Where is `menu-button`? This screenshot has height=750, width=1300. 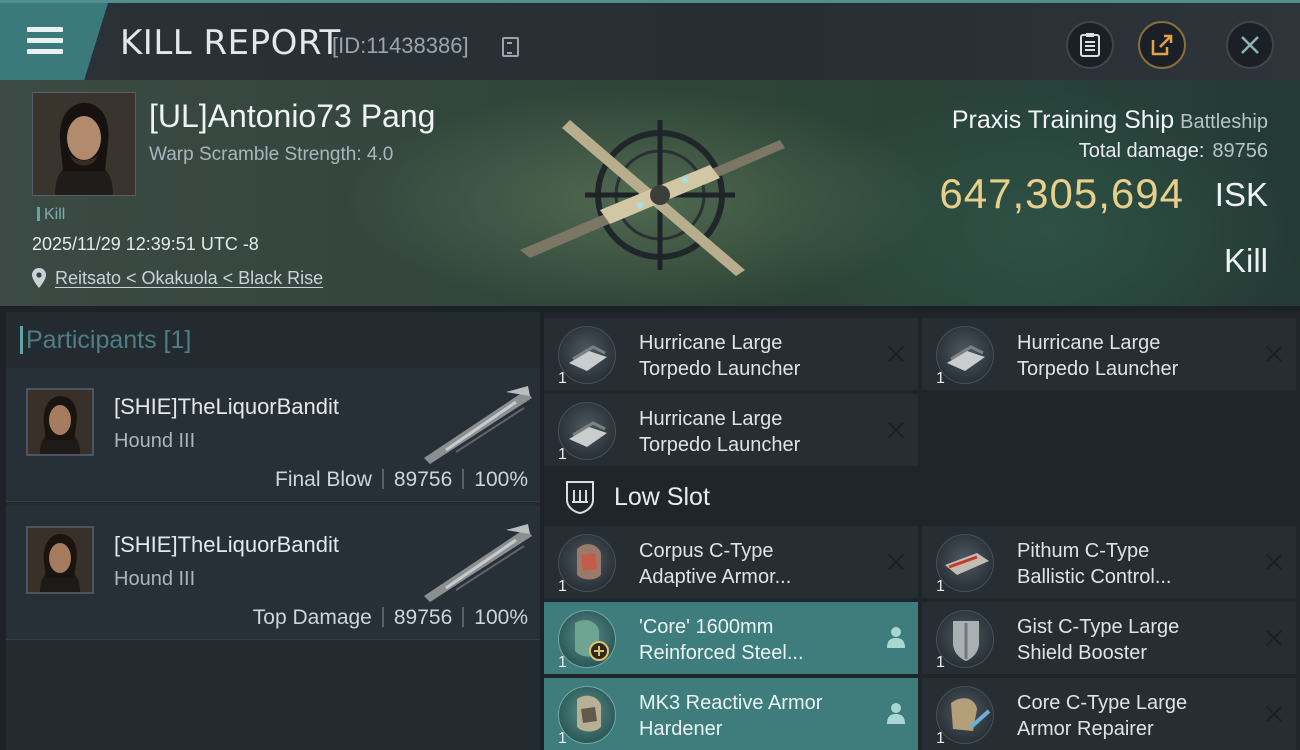 menu-button is located at coordinates (54, 41).